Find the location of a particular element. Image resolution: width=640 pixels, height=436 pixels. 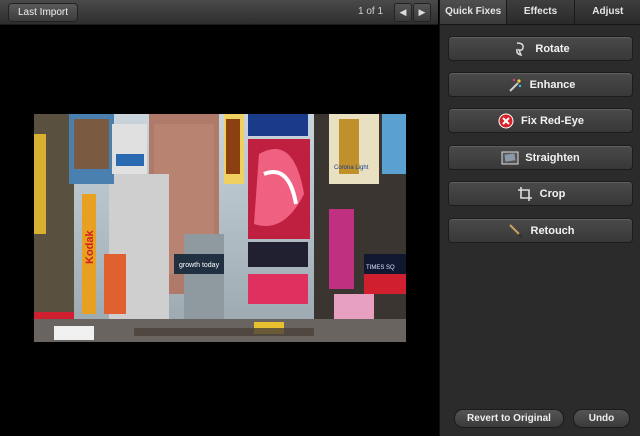

next-photo-button: ▶ is located at coordinates (422, 12).